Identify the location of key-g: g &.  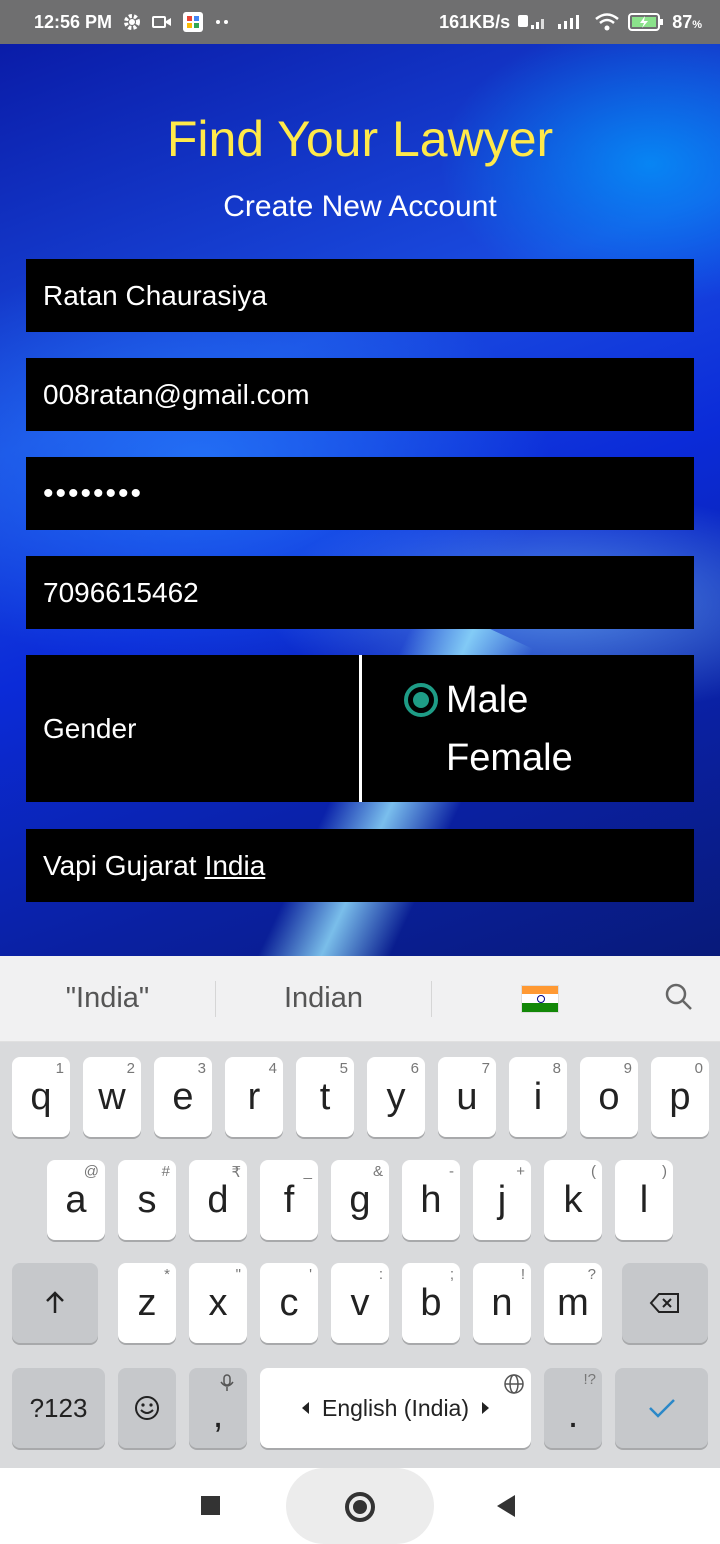
(360, 1200).